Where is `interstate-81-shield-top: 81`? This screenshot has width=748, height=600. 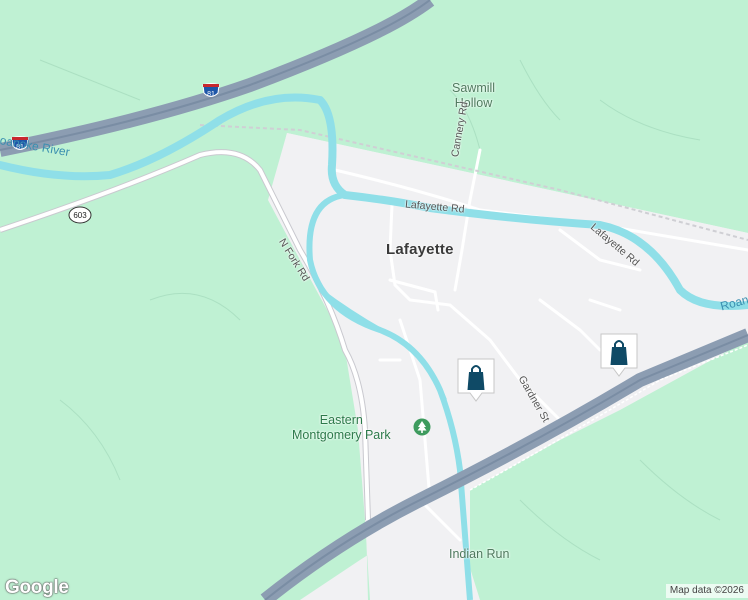
interstate-81-shield-top: 81 is located at coordinates (211, 93).